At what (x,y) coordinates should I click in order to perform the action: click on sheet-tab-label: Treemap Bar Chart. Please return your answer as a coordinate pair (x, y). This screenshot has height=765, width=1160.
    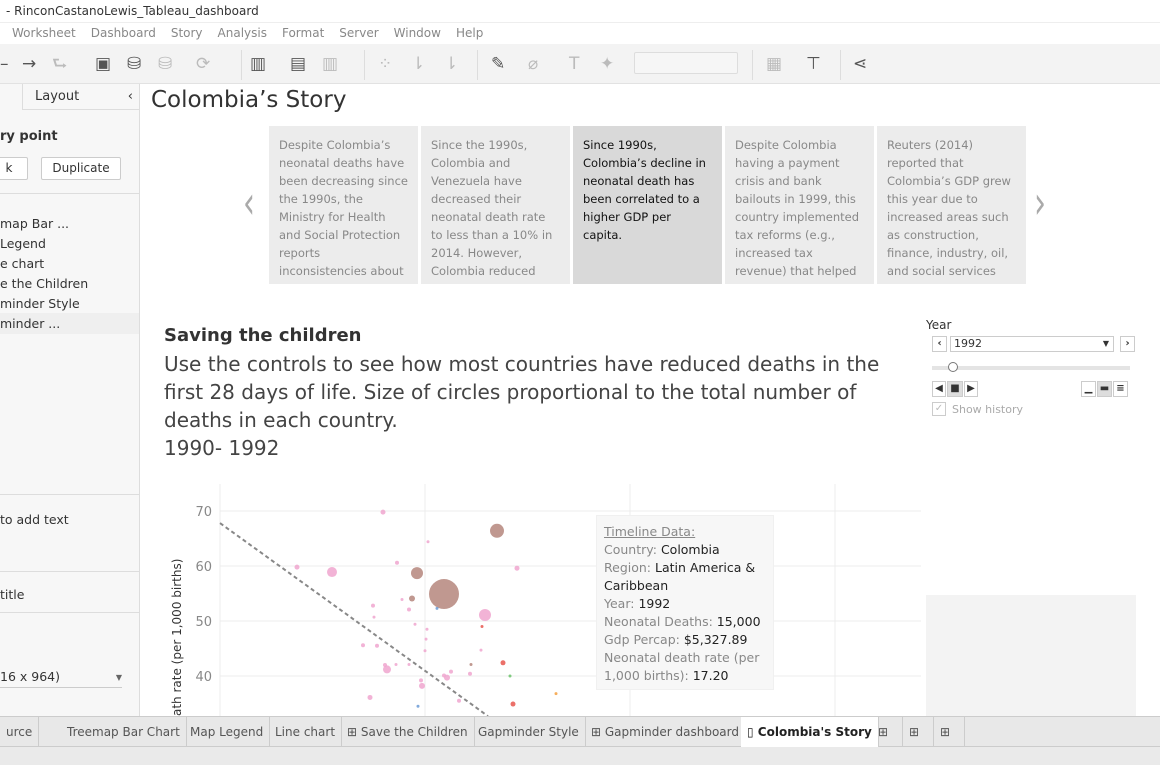
    Looking at the image, I should click on (123, 732).